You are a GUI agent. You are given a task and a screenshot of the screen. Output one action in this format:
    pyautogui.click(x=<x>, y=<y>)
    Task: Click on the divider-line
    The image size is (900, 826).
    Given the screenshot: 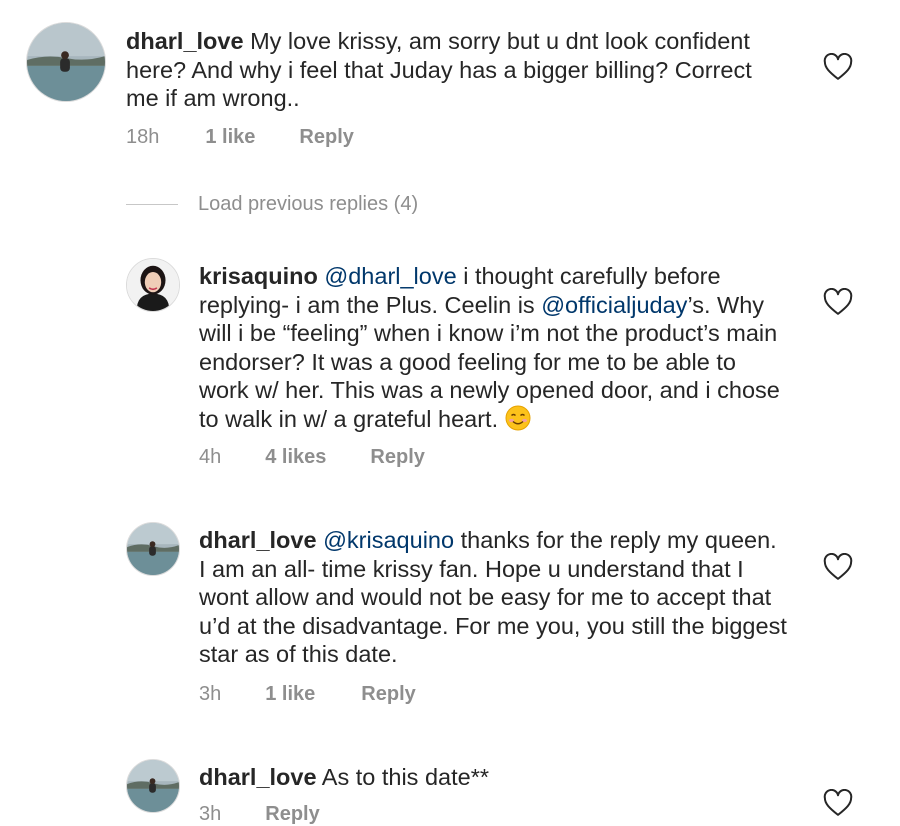 What is the action you would take?
    pyautogui.click(x=152, y=204)
    